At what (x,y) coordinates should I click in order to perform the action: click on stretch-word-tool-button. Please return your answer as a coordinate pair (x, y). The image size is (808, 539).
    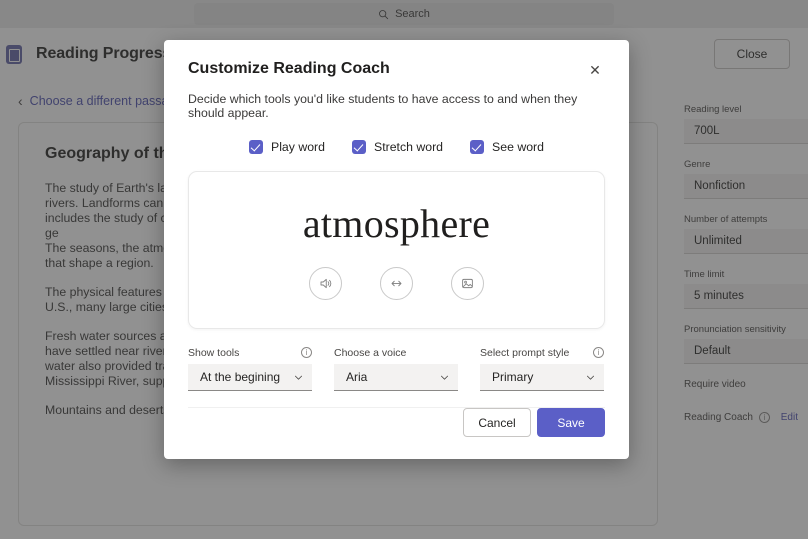
    Looking at the image, I should click on (396, 283).